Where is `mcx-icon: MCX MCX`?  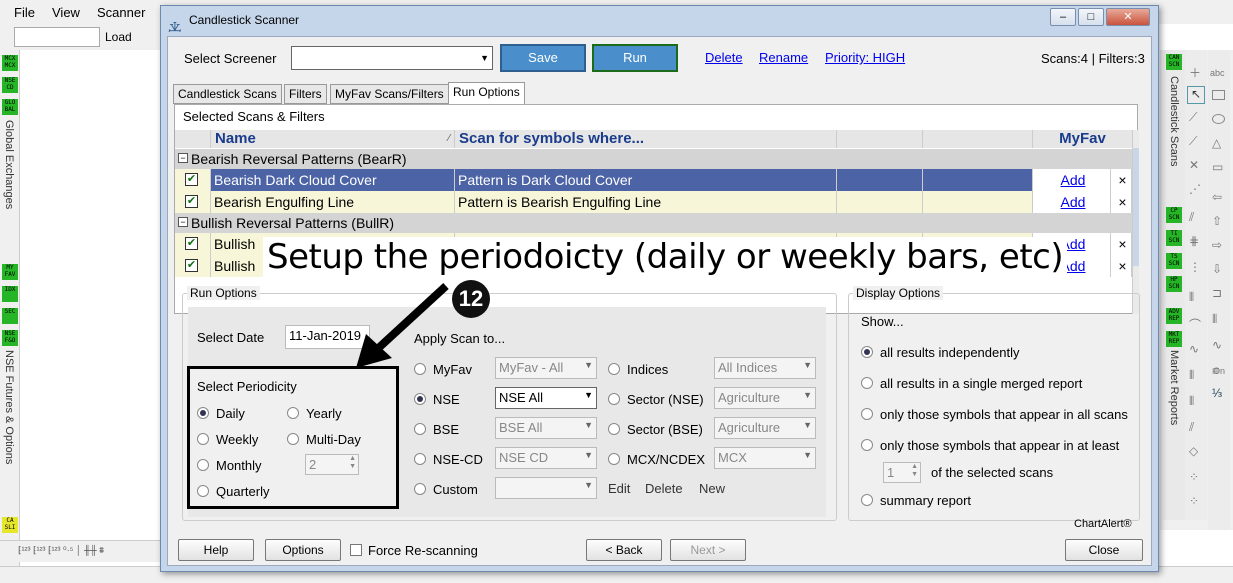 mcx-icon: MCX MCX is located at coordinates (10, 63).